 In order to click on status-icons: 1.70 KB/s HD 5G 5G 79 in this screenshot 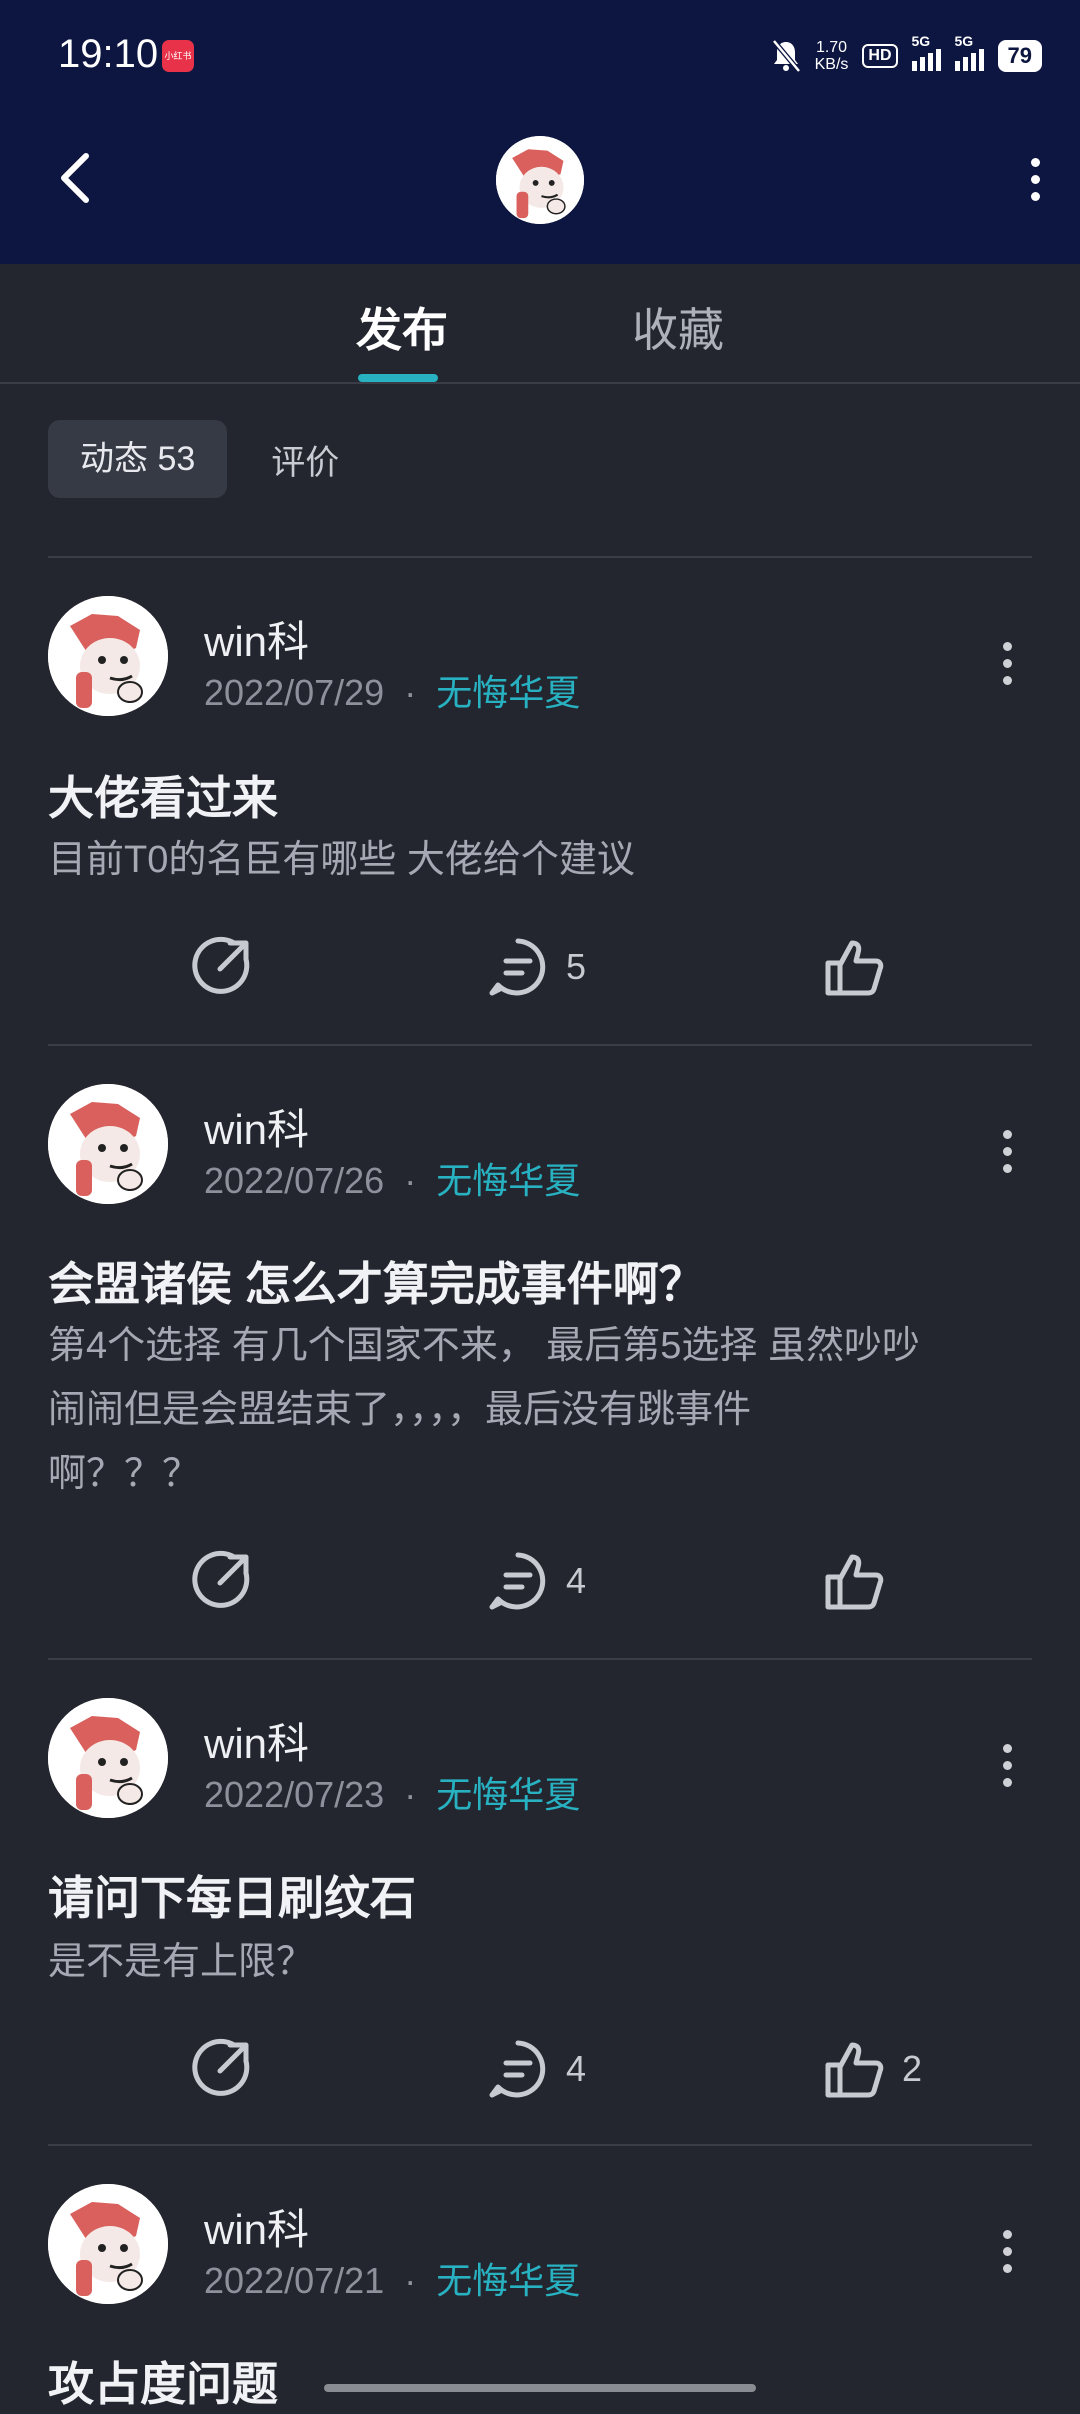, I will do `click(906, 55)`.